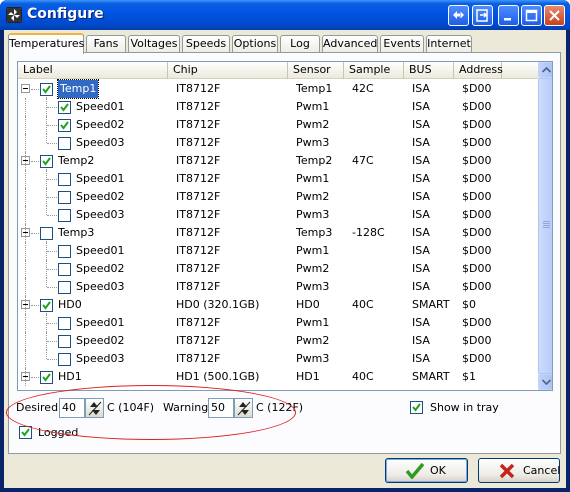 Image resolution: width=570 pixels, height=492 pixels. I want to click on tab-internet: Internet, so click(449, 44).